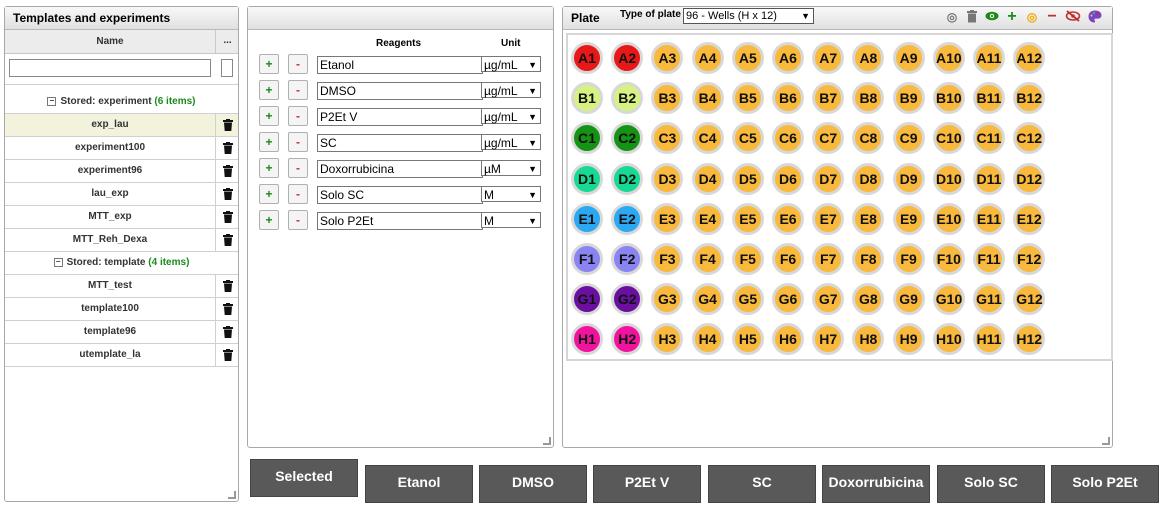 This screenshot has width=1168, height=532. What do you see at coordinates (707, 138) in the screenshot?
I see `plate-well: C4` at bounding box center [707, 138].